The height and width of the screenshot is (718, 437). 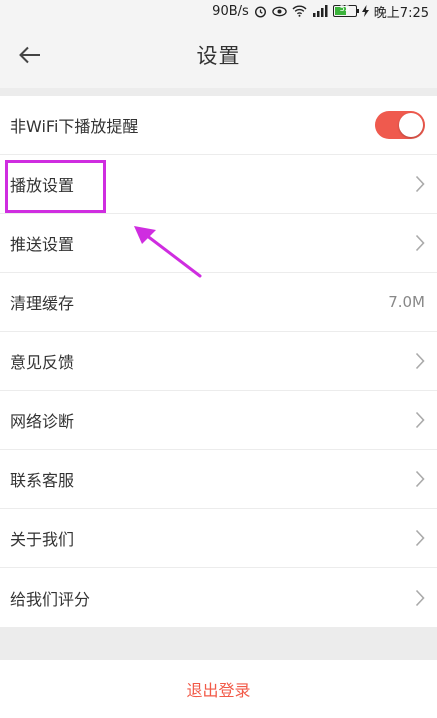 I want to click on setting-label: 网络诊断, so click(x=42, y=421).